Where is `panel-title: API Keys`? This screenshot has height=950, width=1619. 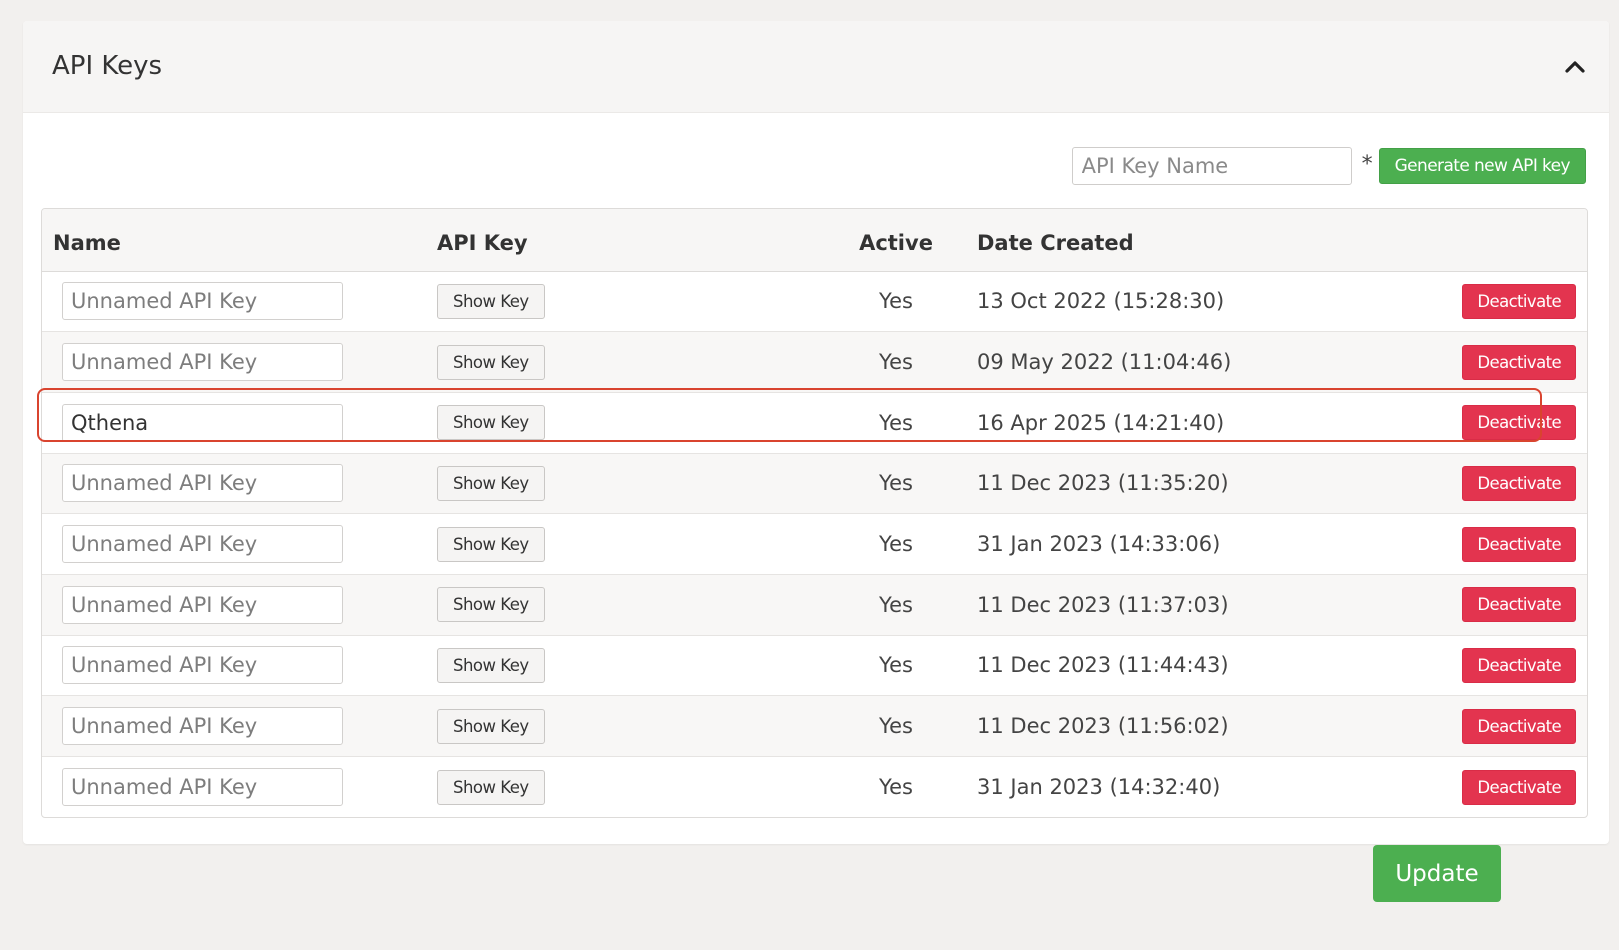
panel-title: API Keys is located at coordinates (107, 66).